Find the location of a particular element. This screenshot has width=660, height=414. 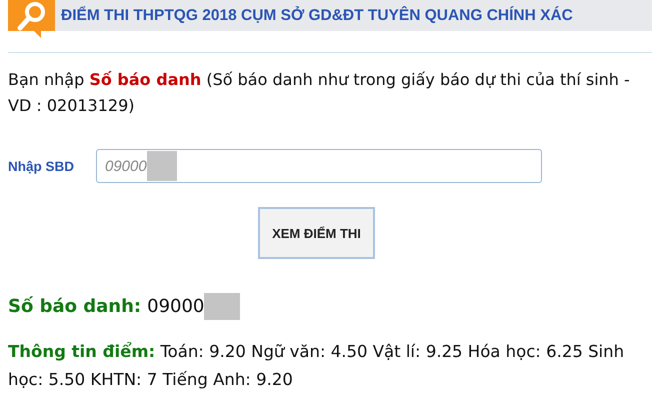

sbd-label: Nhập SBD is located at coordinates (42, 166).